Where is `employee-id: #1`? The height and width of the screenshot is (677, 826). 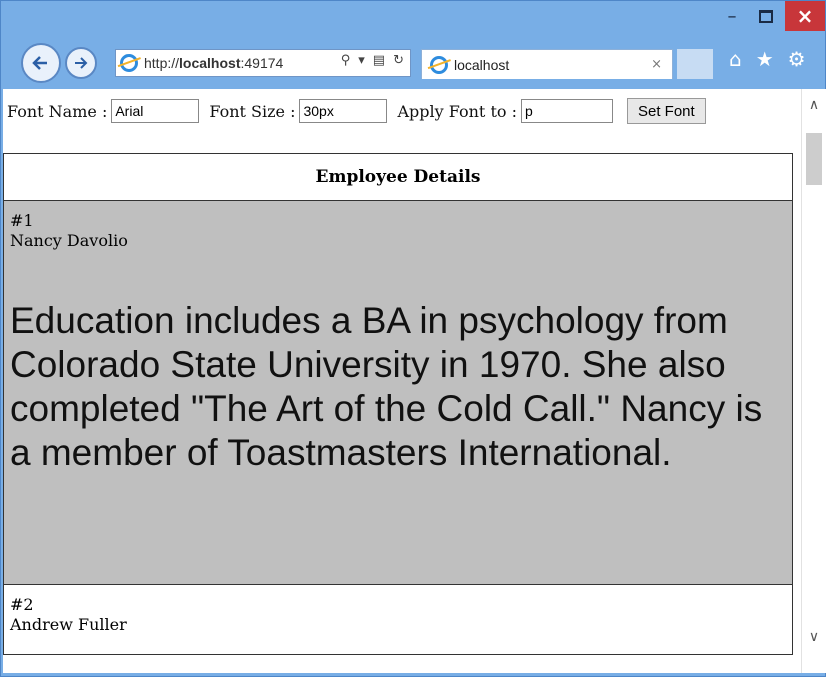 employee-id: #1 is located at coordinates (22, 220).